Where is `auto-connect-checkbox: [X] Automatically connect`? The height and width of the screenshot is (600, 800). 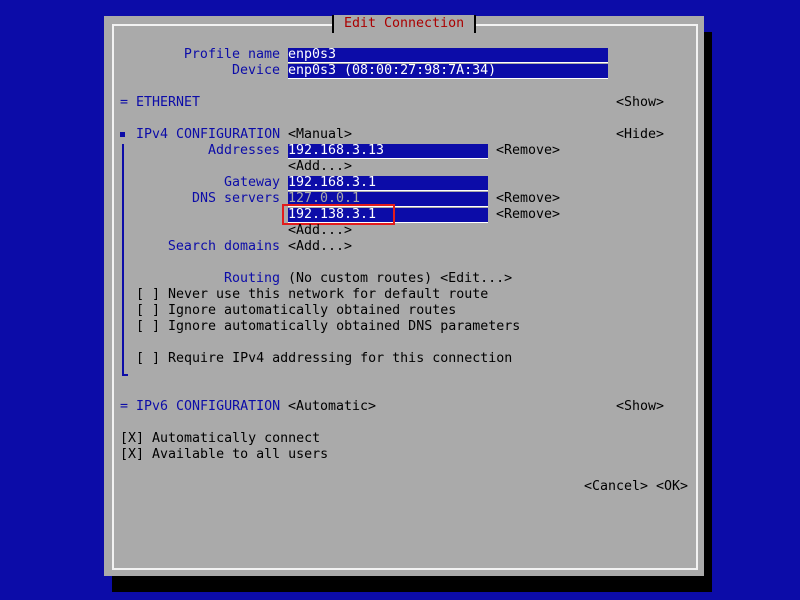
auto-connect-checkbox: [X] Automatically connect is located at coordinates (220, 439).